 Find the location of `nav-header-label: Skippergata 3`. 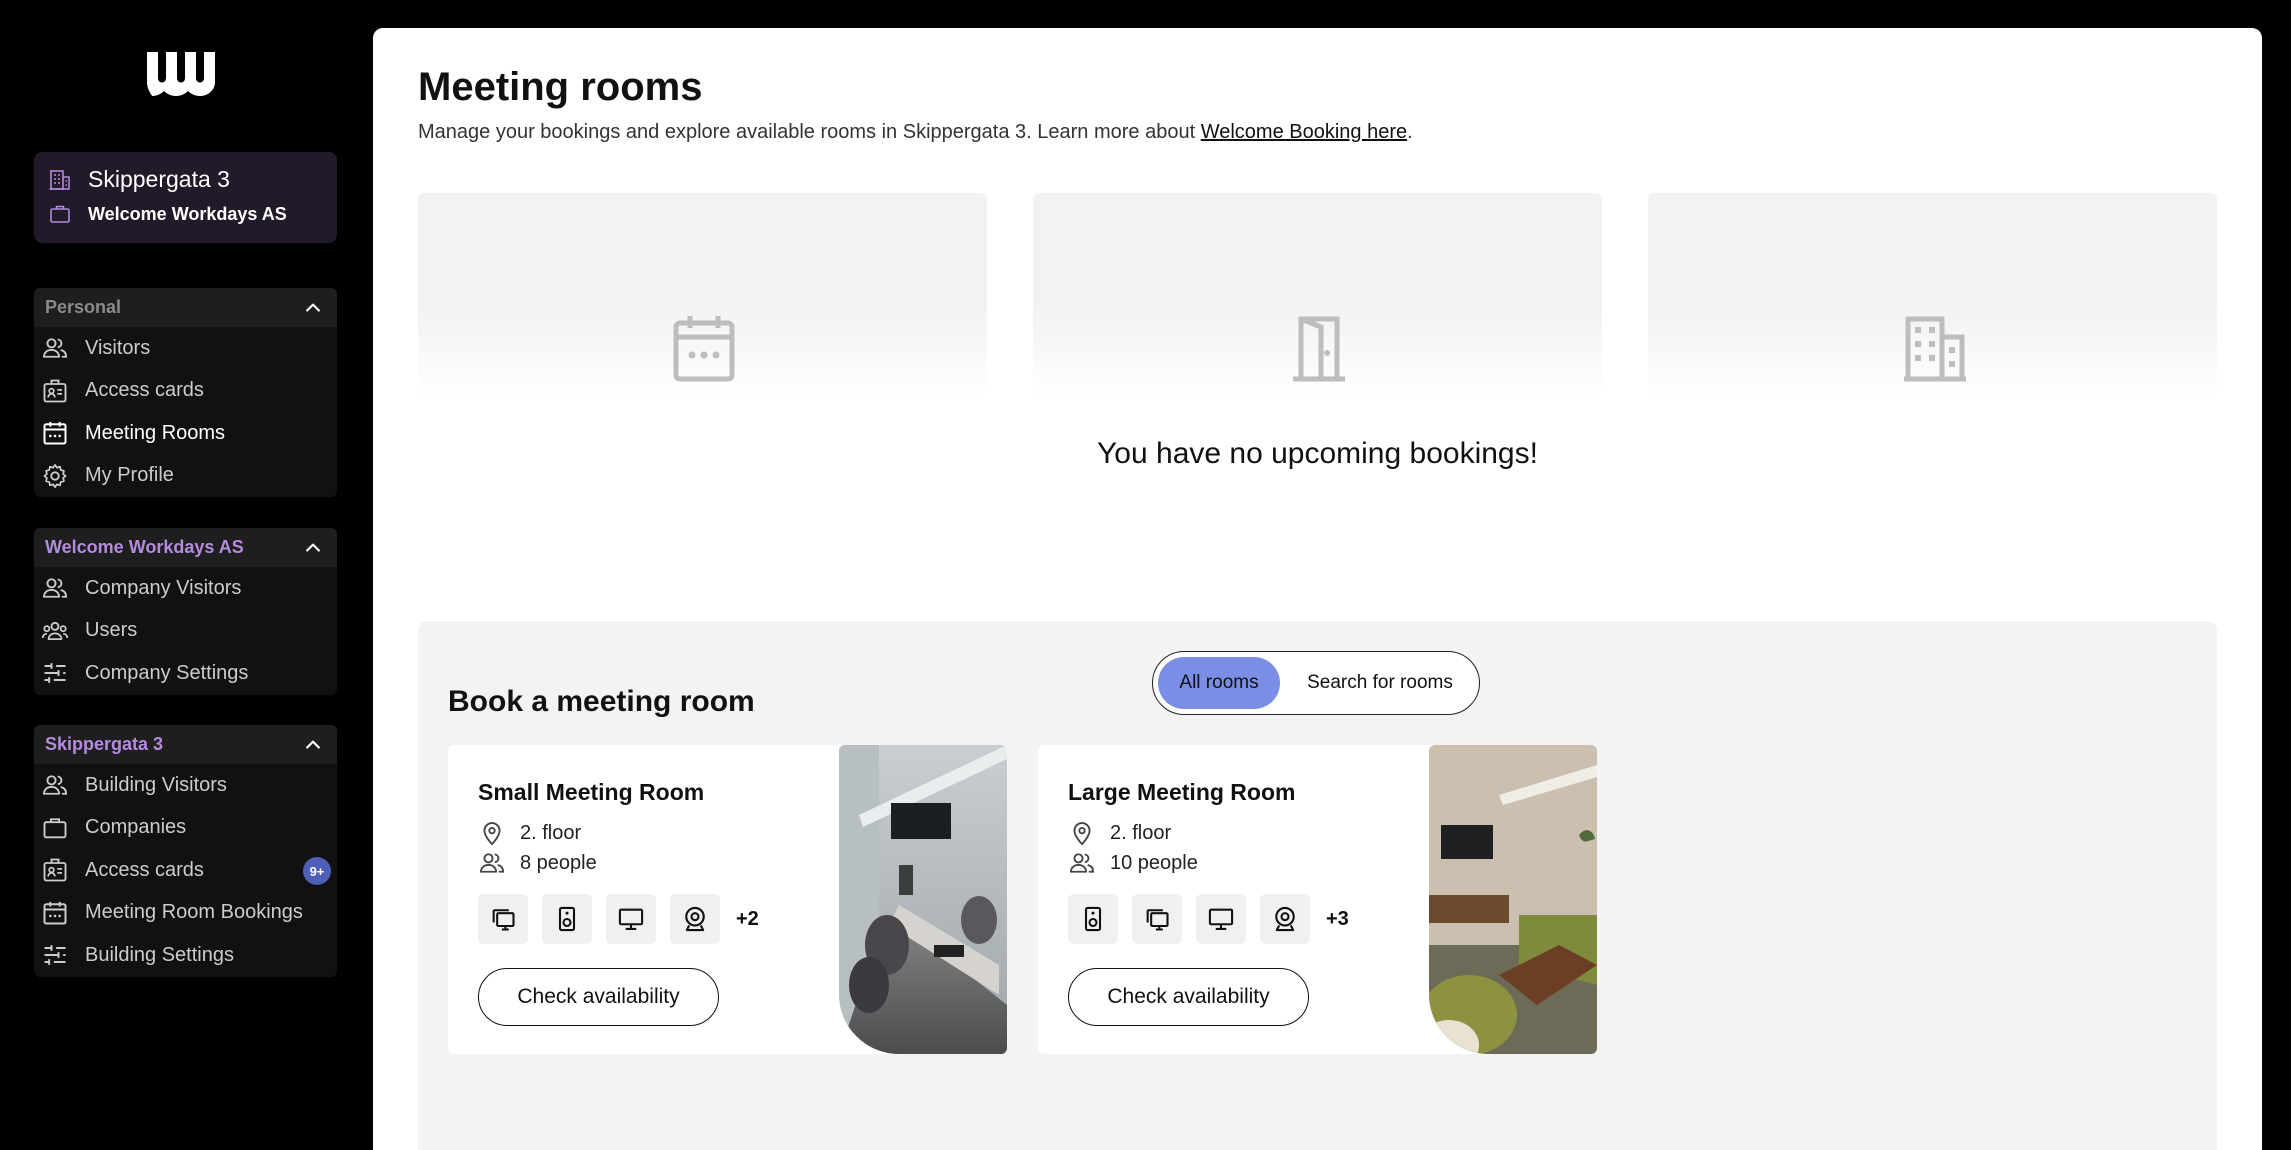

nav-header-label: Skippergata 3 is located at coordinates (104, 744).